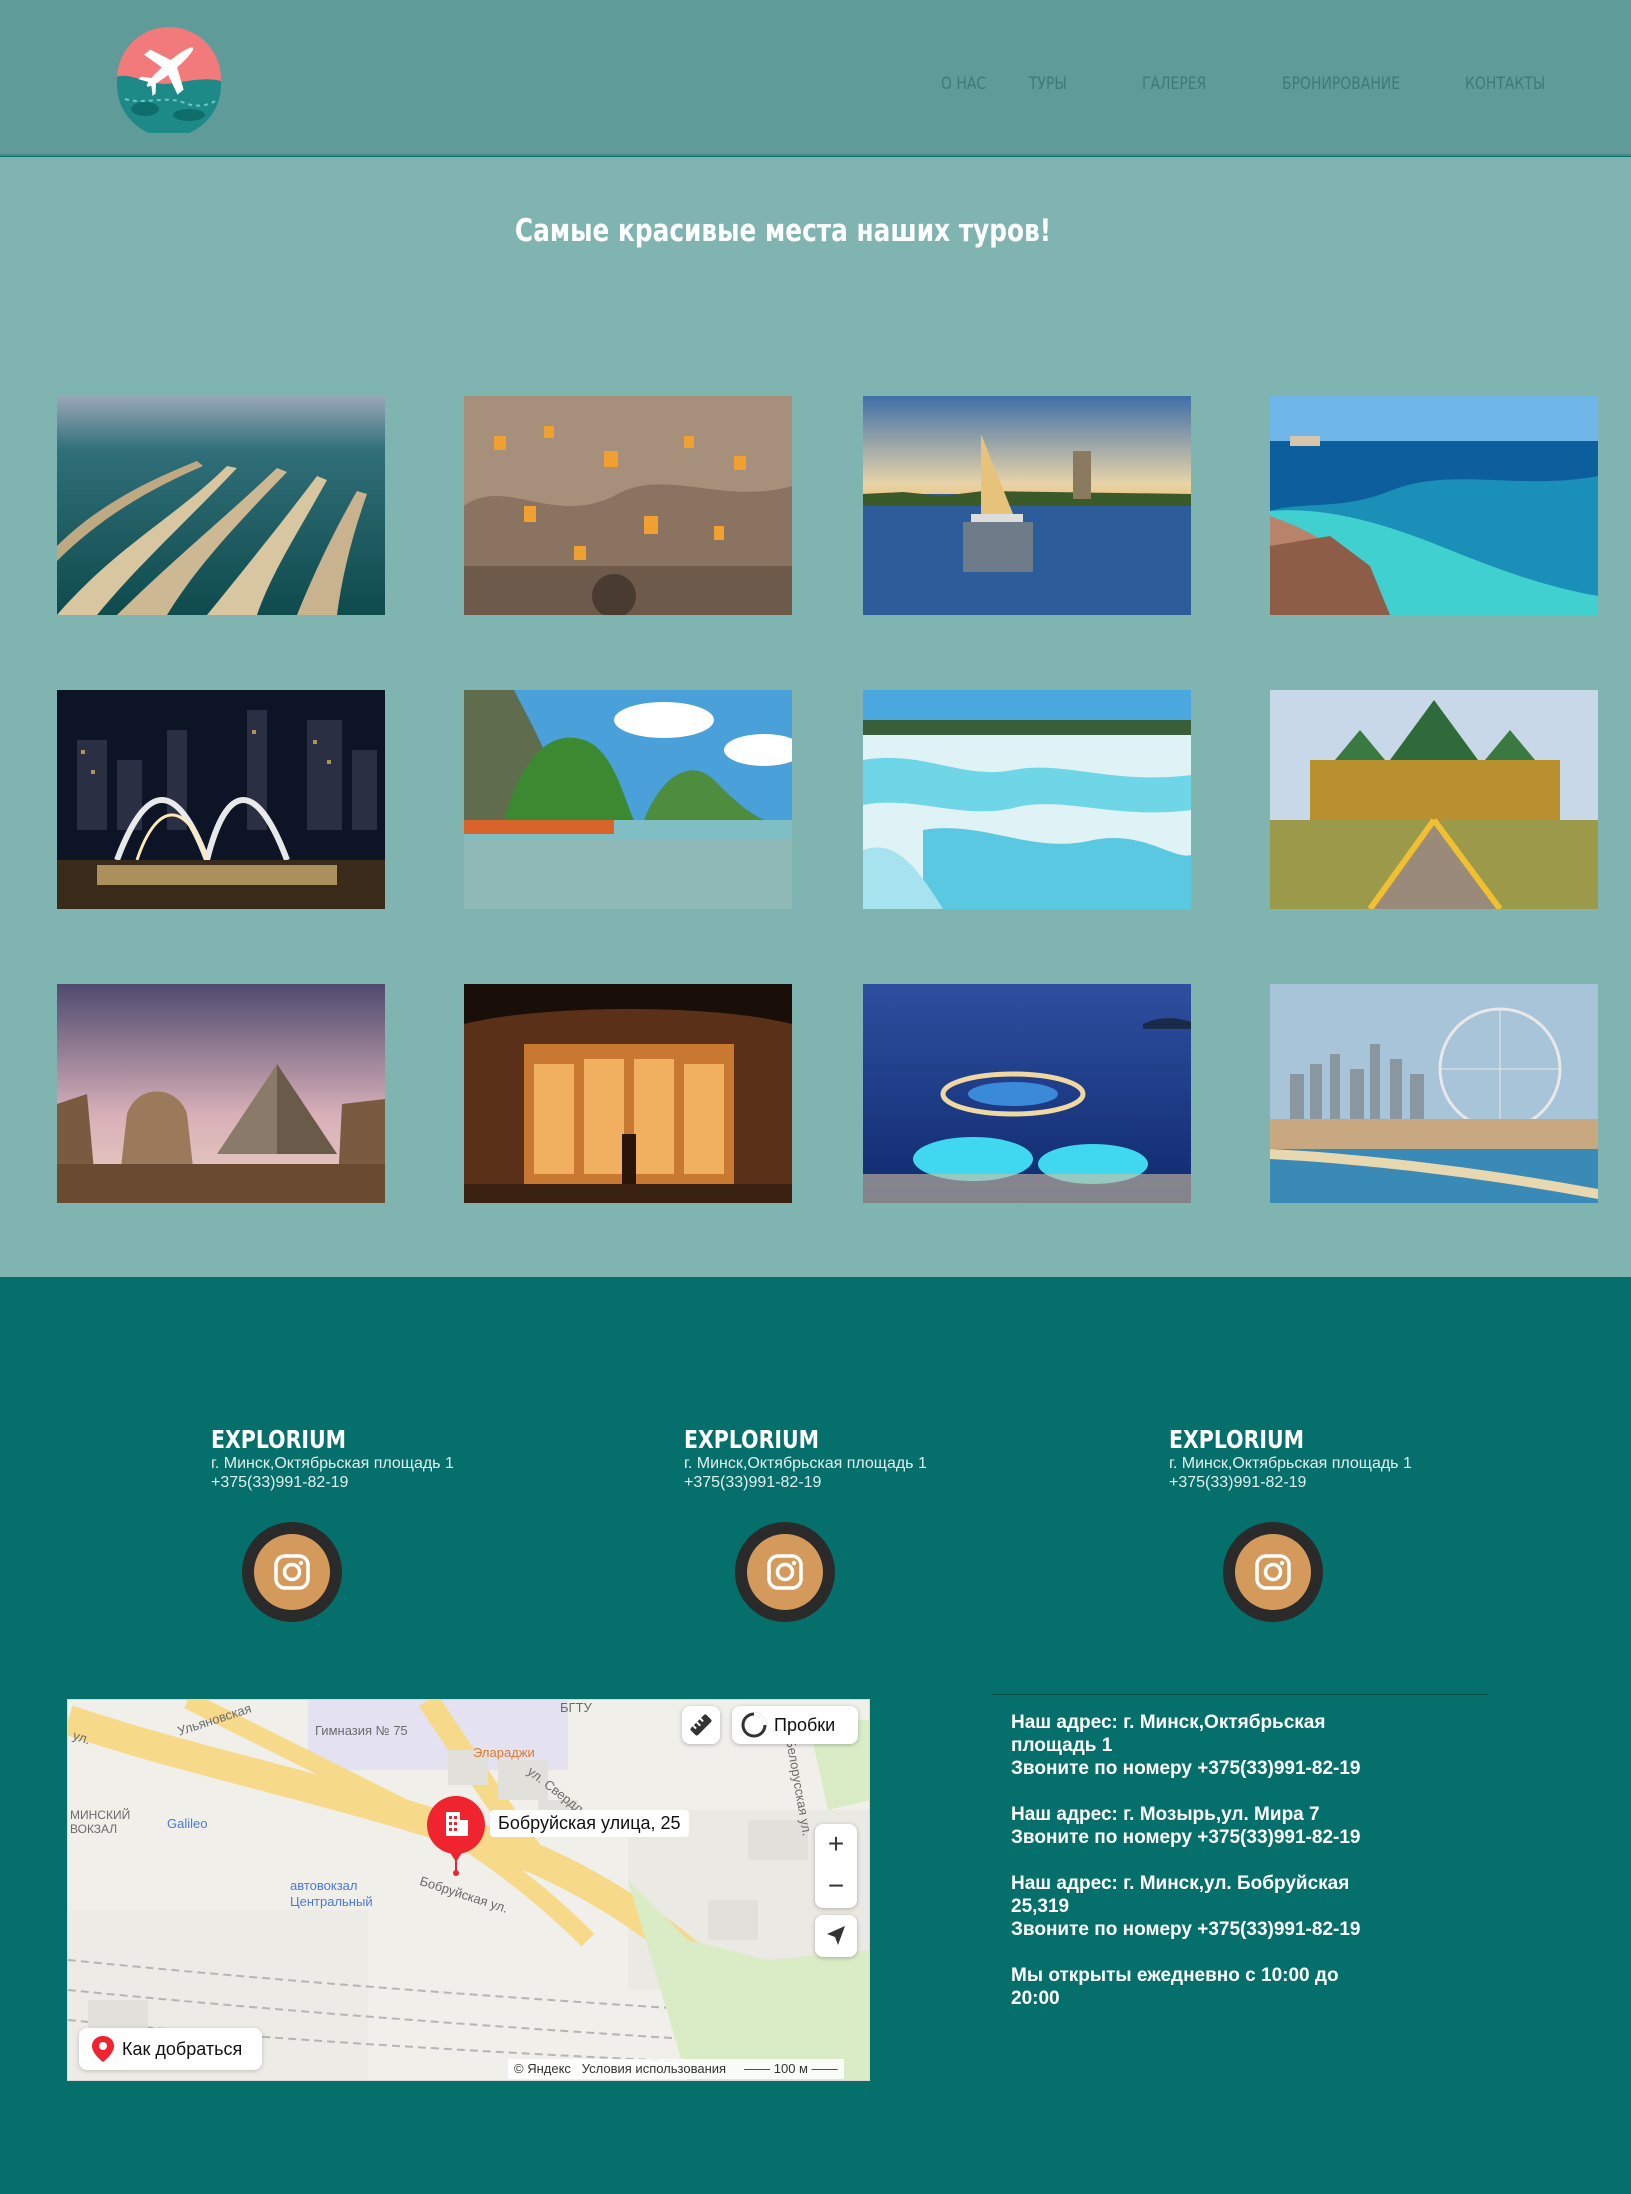  Describe the element at coordinates (1048, 84) in the screenshot. I see `nav-tours-link: ТУРЫ` at that location.